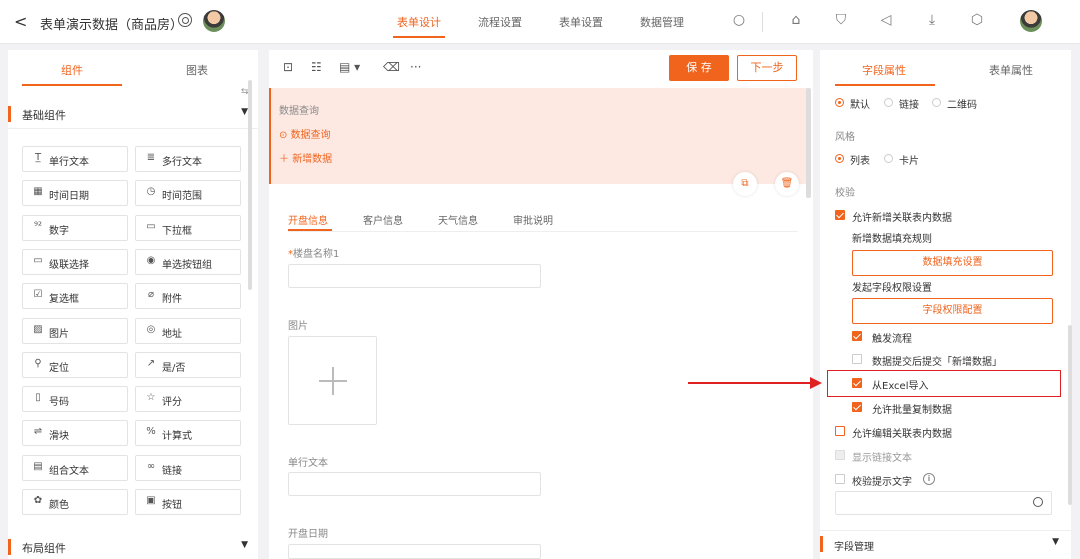 This screenshot has height=559, width=1080. Describe the element at coordinates (151, 500) in the screenshot. I see `component-icon: ▣` at that location.